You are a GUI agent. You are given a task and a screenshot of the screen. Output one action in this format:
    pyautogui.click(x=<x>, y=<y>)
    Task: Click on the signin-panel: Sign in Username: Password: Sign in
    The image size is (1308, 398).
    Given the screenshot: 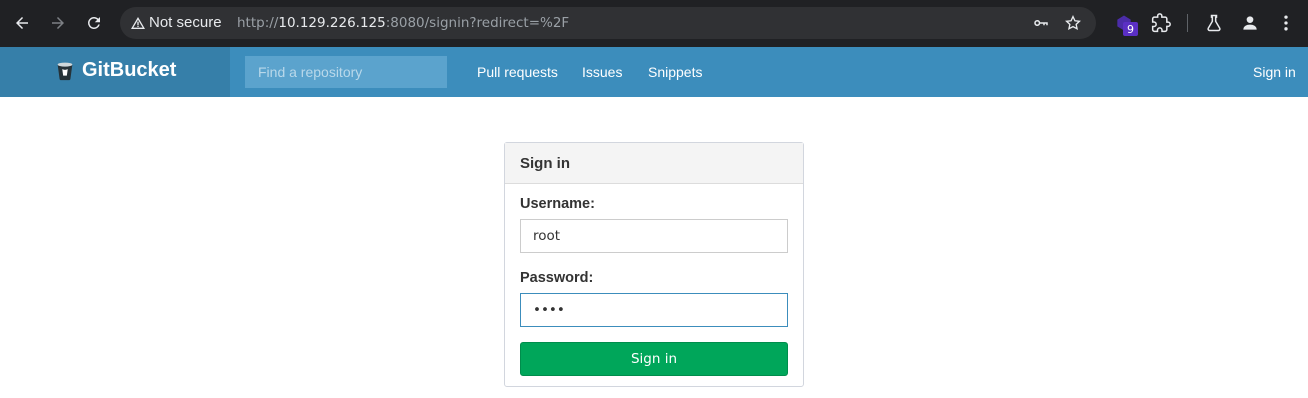 What is the action you would take?
    pyautogui.click(x=654, y=264)
    